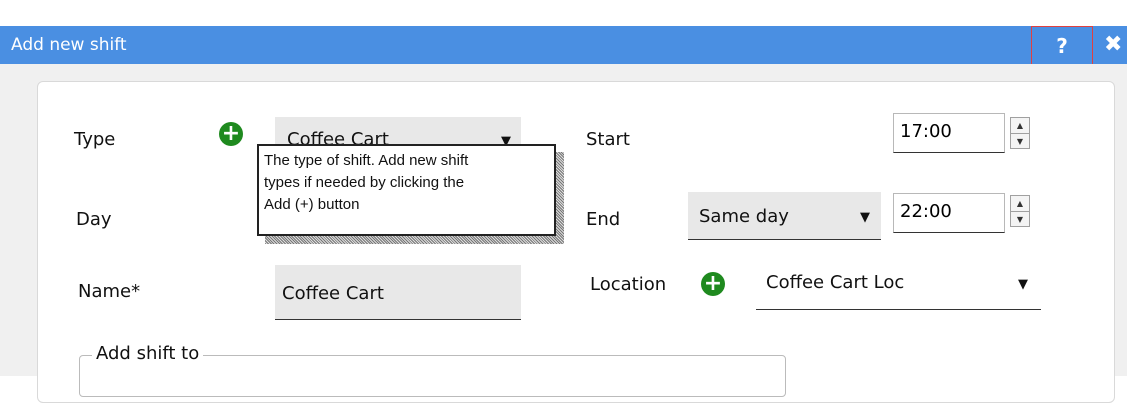 This screenshot has height=403, width=1127. I want to click on start-time-spinner: ▲ ▼, so click(1020, 133).